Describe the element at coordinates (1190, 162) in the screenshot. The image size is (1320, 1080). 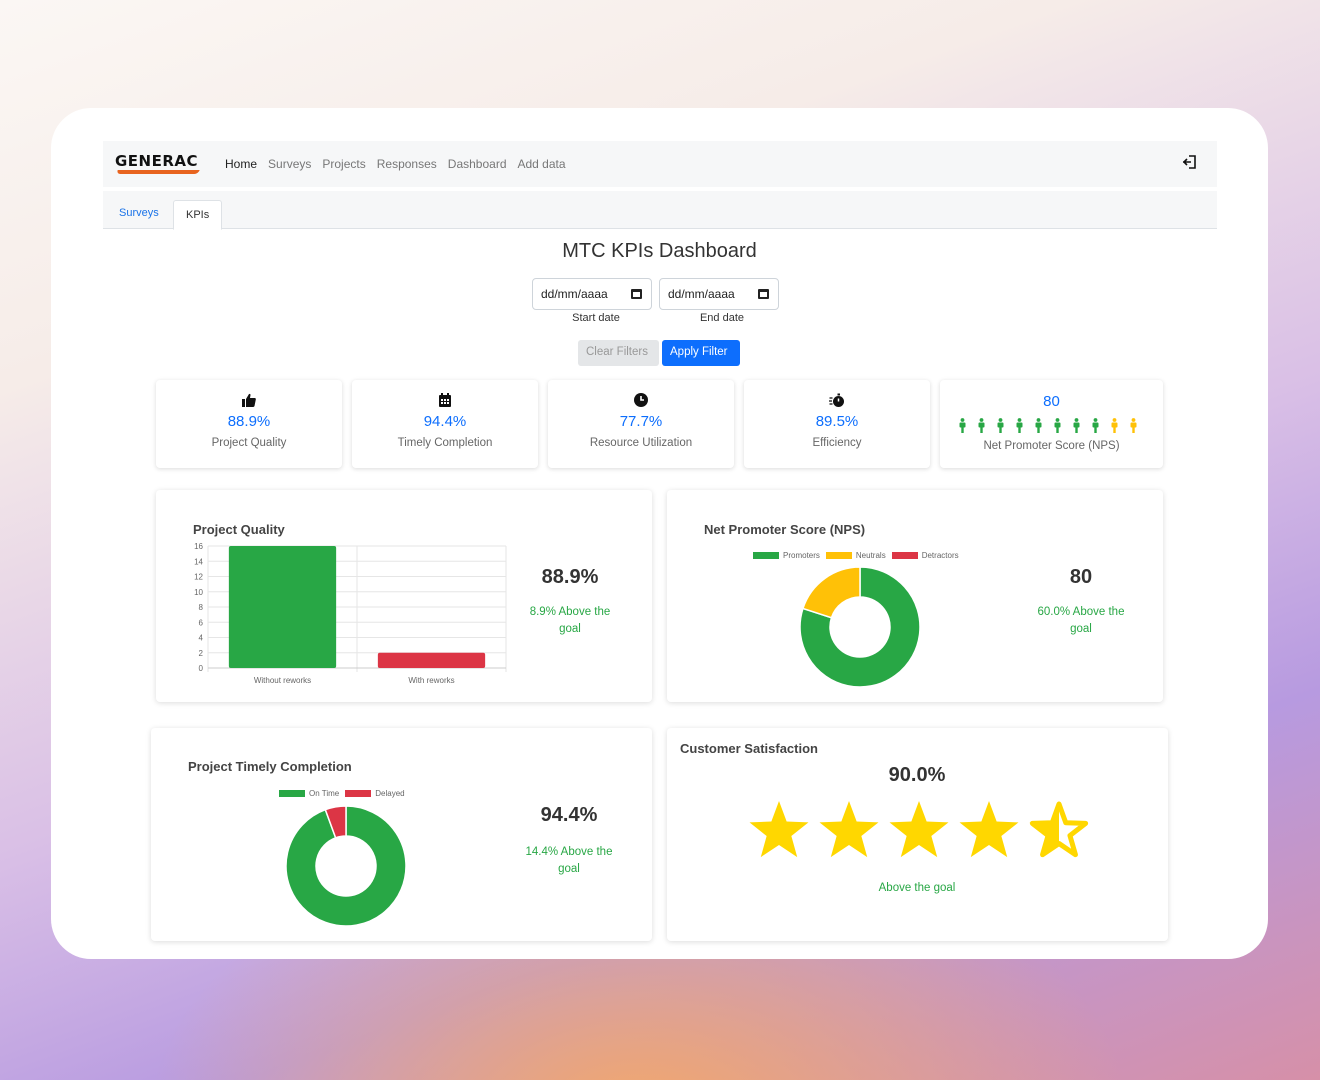
I see `logout-icon` at that location.